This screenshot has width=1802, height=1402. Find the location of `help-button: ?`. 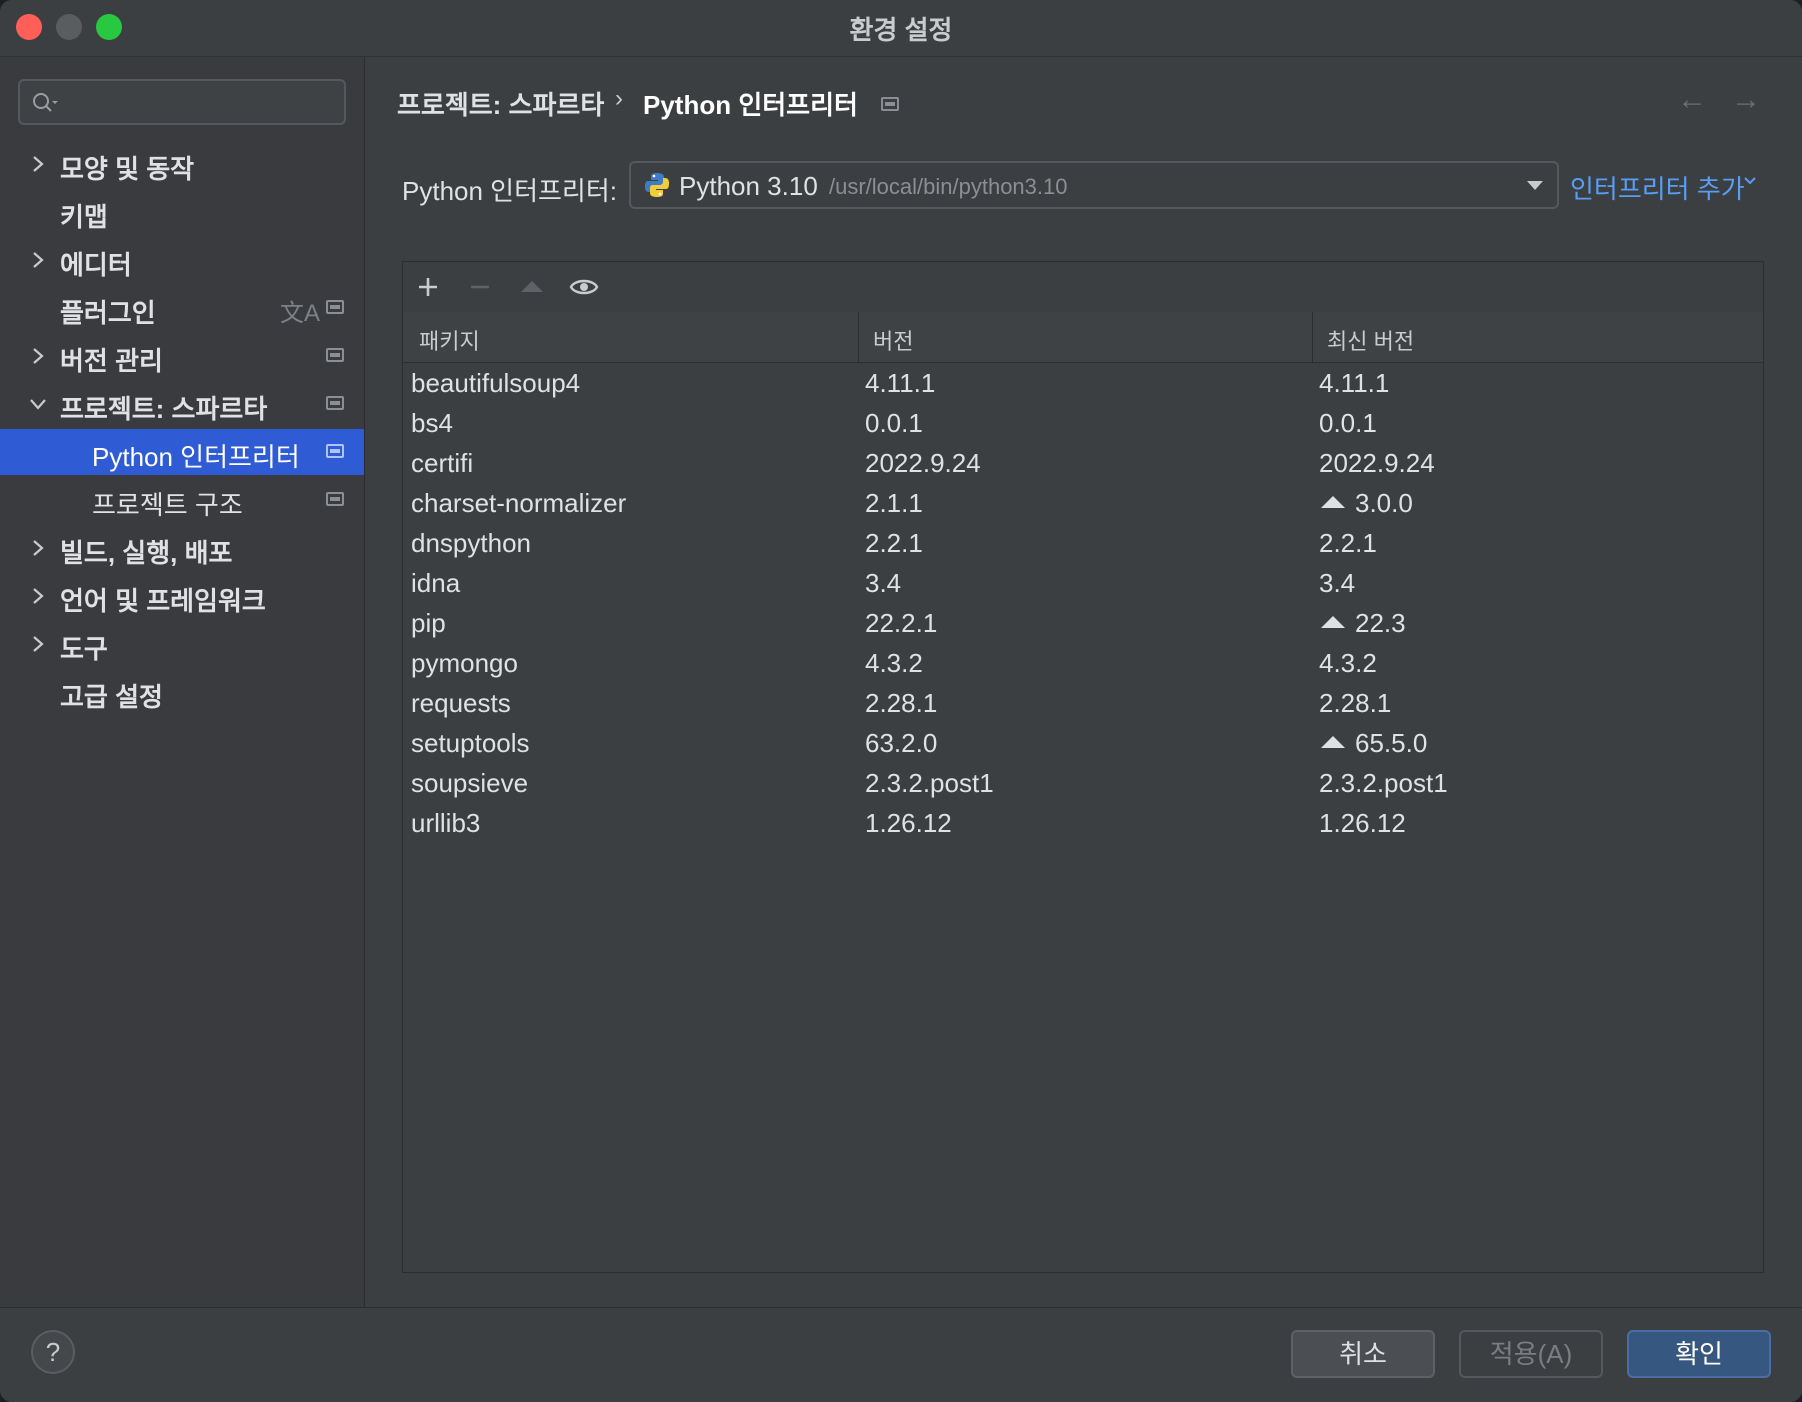

help-button: ? is located at coordinates (53, 1352).